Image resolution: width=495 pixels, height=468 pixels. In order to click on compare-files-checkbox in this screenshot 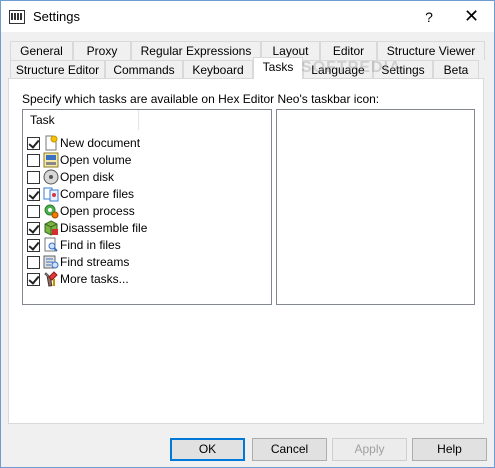, I will do `click(33, 194)`.